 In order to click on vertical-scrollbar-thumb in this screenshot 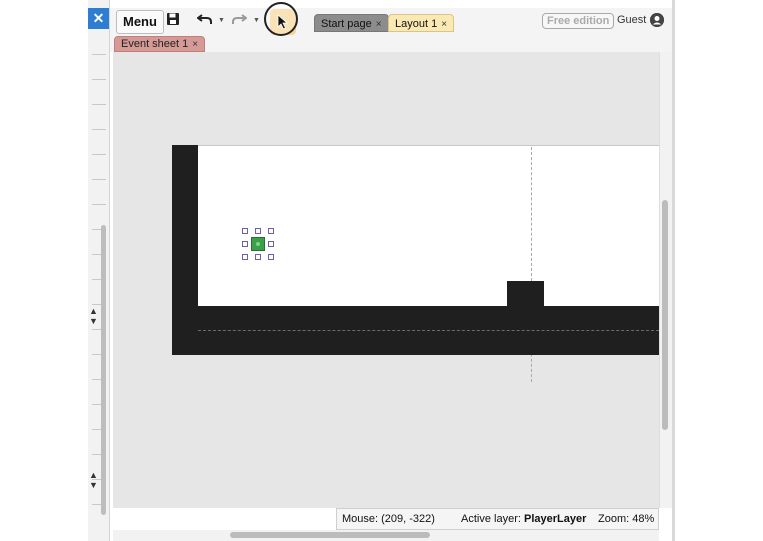, I will do `click(665, 315)`.